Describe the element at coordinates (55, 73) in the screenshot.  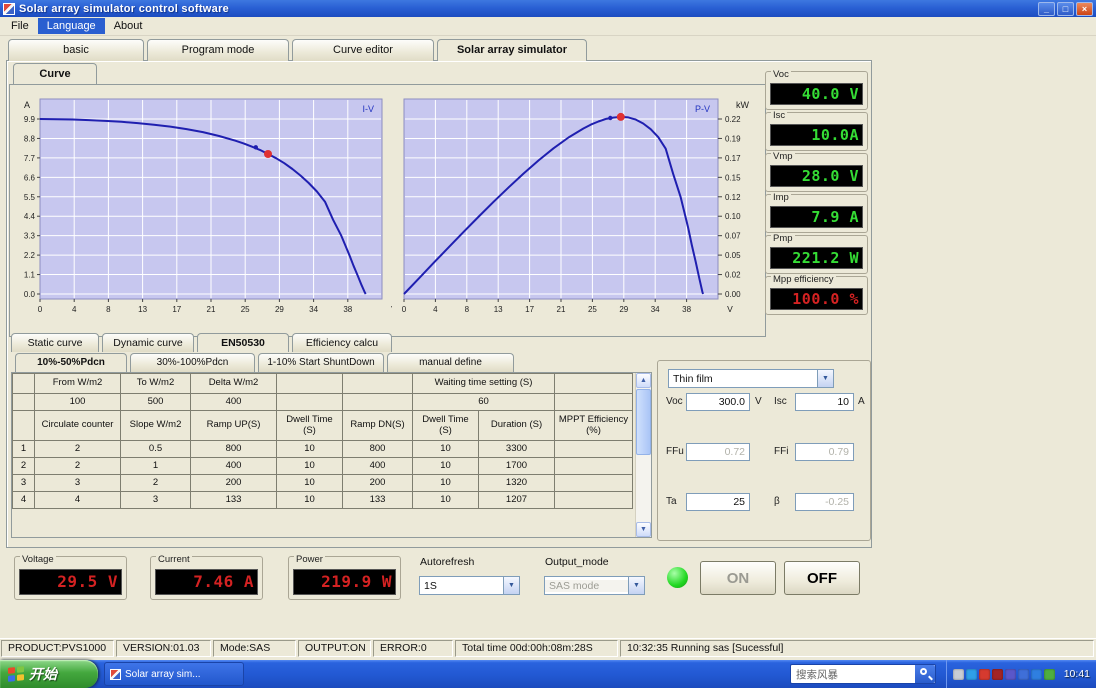
I see `tab-curve: Curve` at that location.